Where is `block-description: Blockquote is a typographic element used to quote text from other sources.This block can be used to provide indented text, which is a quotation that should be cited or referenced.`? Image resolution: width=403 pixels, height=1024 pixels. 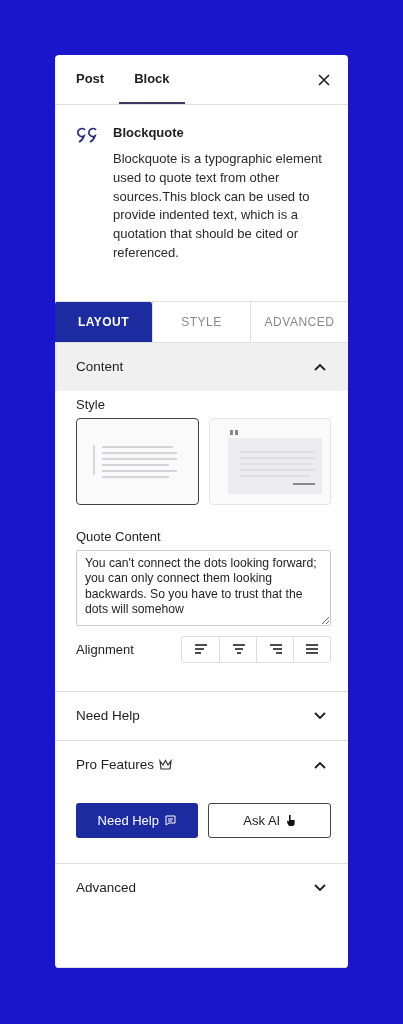 block-description: Blockquote is a typographic element used to quote text from other sources.This block can be used to provide indented text, which is a quotation that should be cited or referenced. is located at coordinates (217, 206).